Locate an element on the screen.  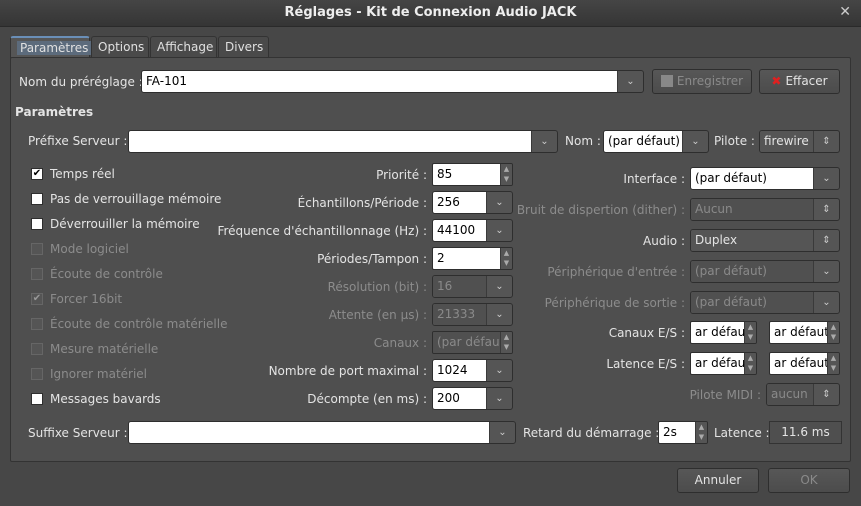
channels-out-spin: ar défaut)▲▼ is located at coordinates (804, 332).